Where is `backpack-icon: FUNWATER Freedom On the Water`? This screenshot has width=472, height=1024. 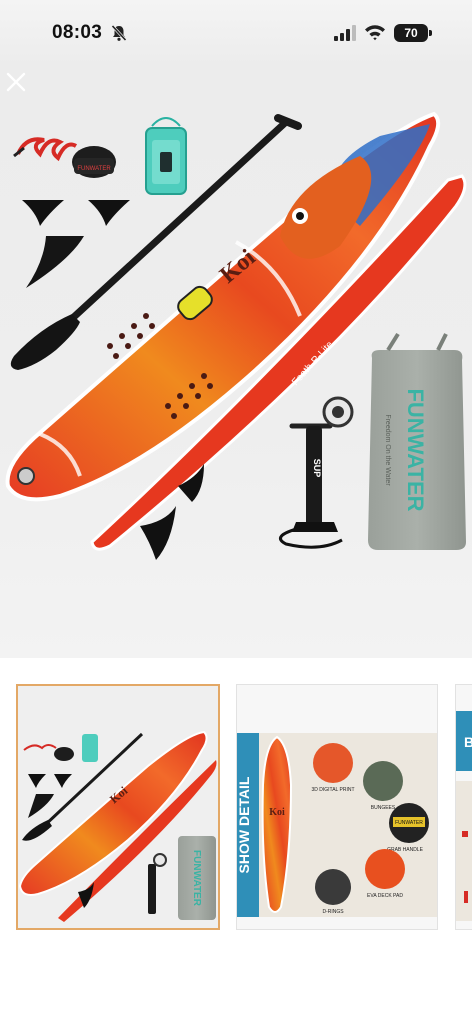 backpack-icon: FUNWATER Freedom On the Water is located at coordinates (417, 441).